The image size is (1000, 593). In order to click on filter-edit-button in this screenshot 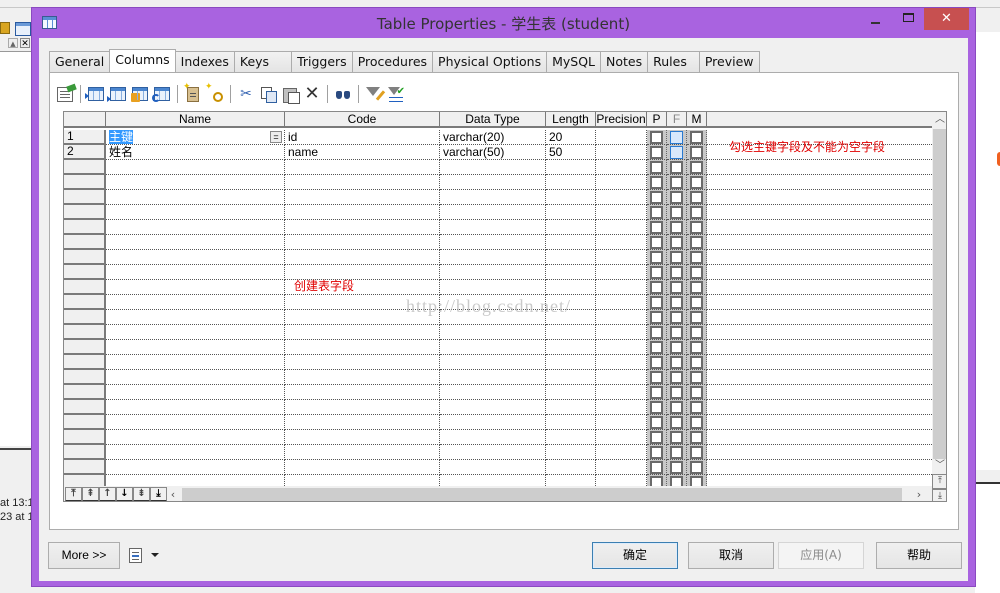, I will do `click(374, 94)`.